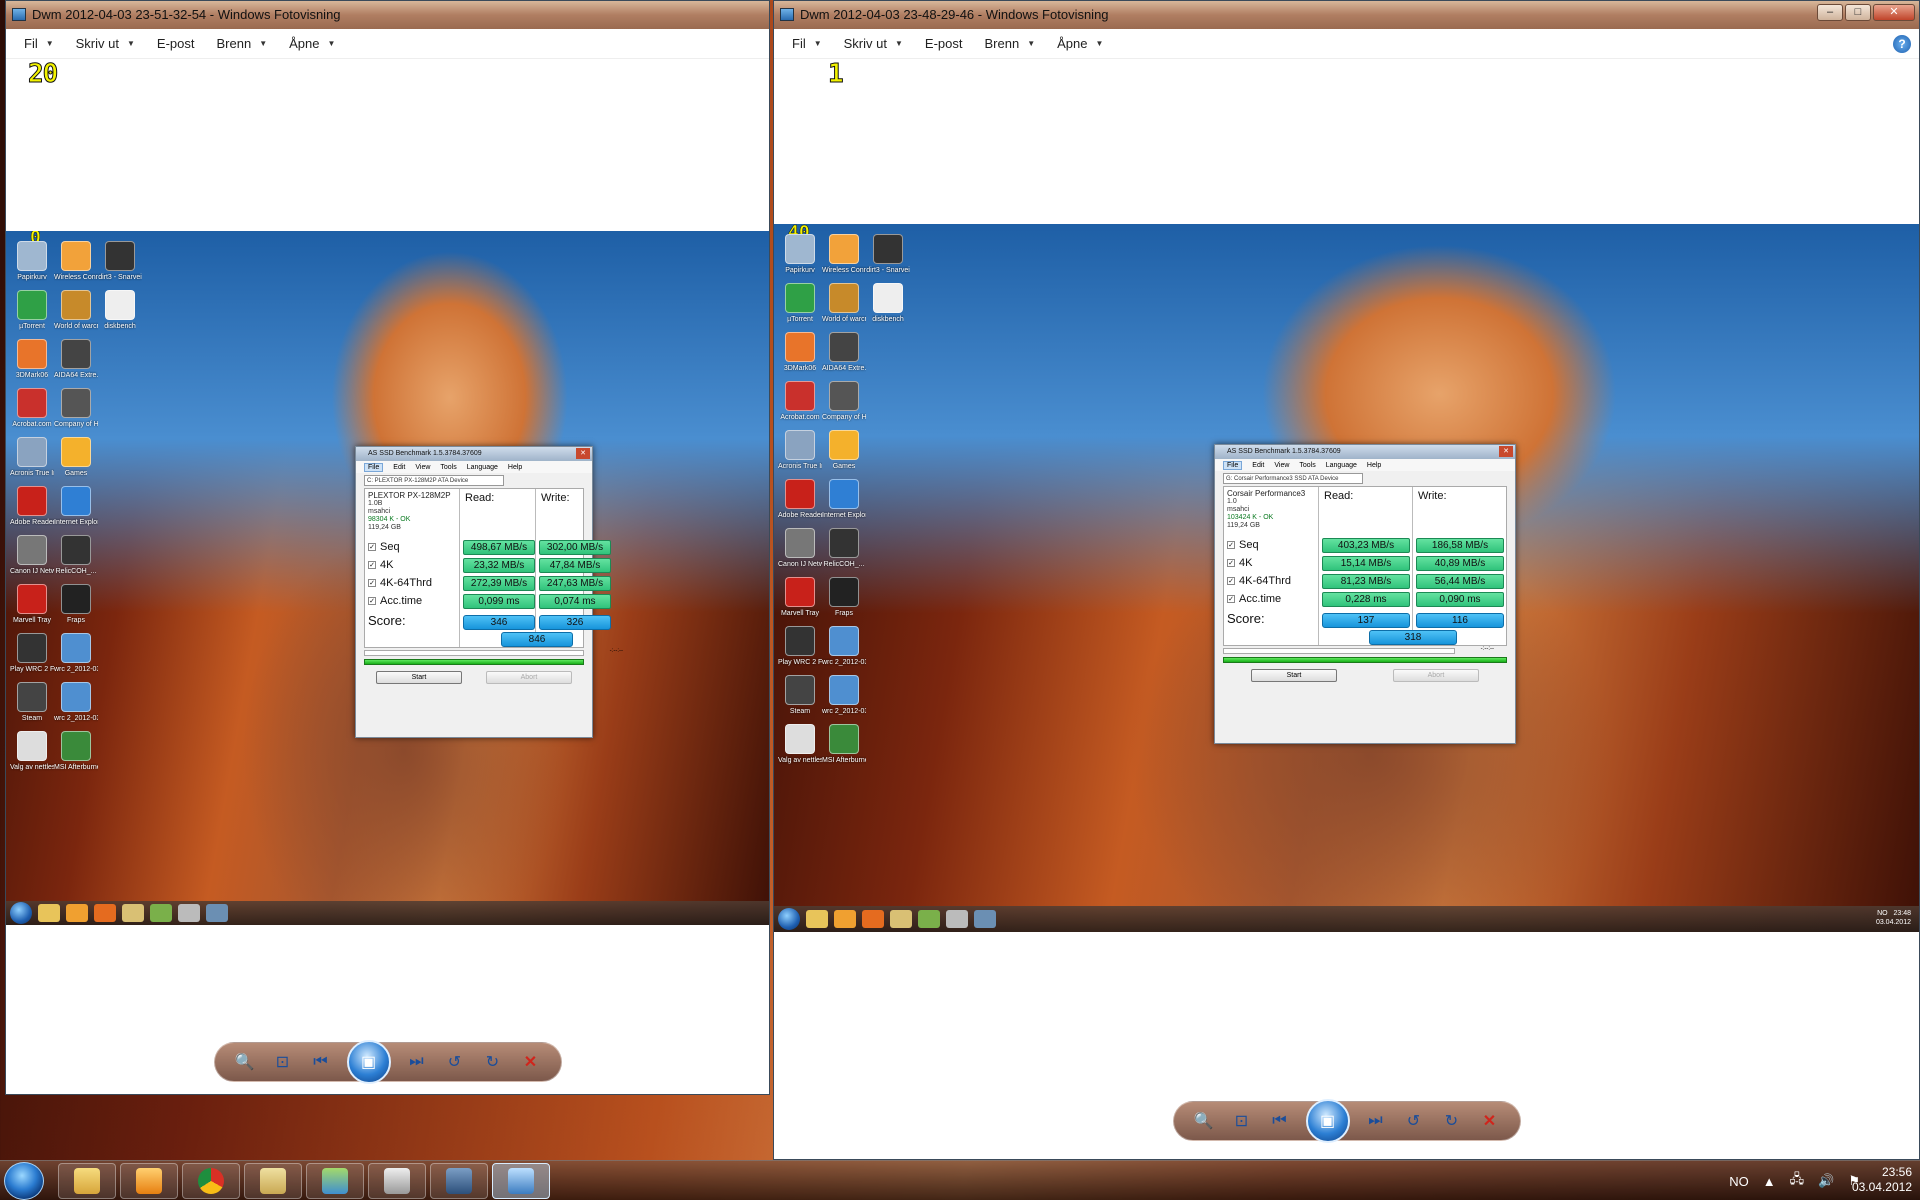  I want to click on desktop-icon: Valg av nettleser, so click(800, 744).